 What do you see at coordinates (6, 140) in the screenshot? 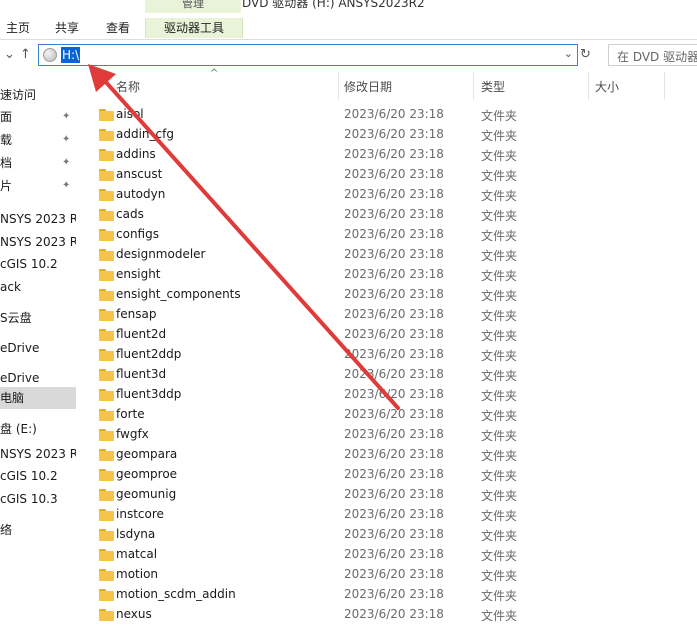
I see `sidebar-item-label: 载` at bounding box center [6, 140].